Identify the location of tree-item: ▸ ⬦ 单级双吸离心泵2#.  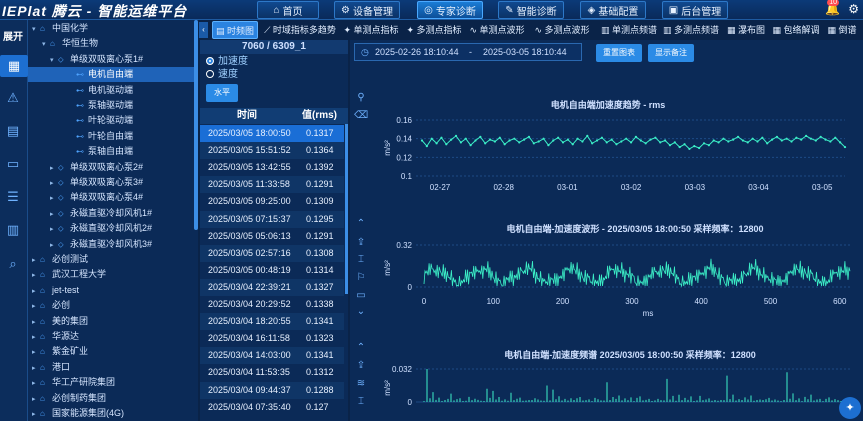
(113, 167).